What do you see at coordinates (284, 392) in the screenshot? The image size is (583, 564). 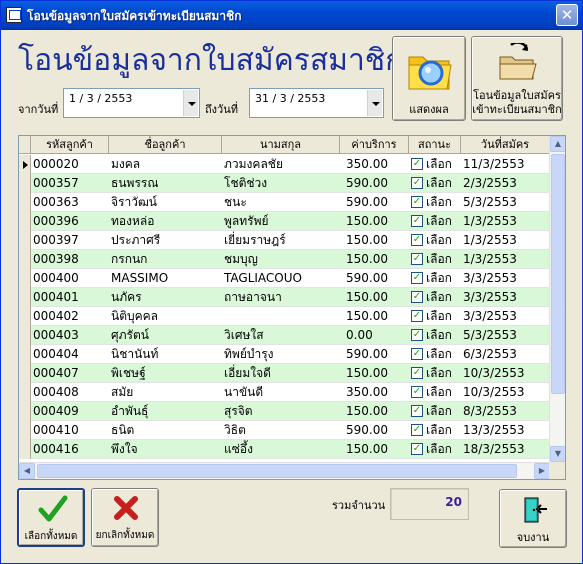 I see `table-row: 000408 สมัย นาขันดี 350.00 ✓ เลือก 10/3/2553` at bounding box center [284, 392].